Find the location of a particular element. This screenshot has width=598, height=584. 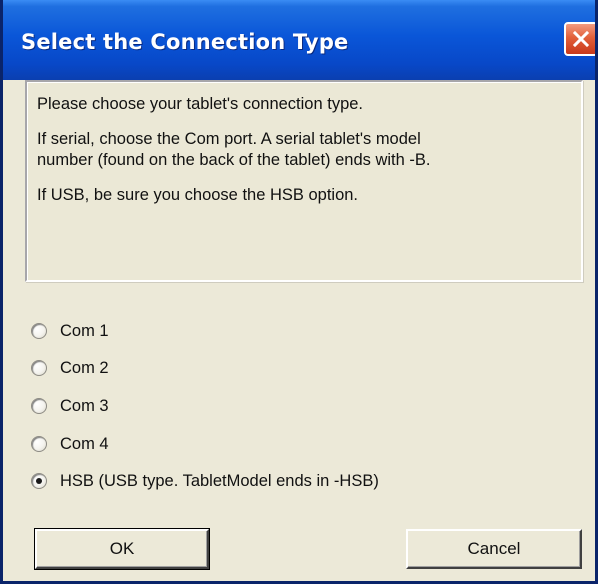

radio-option-com4: Com 4 is located at coordinates (70, 444).